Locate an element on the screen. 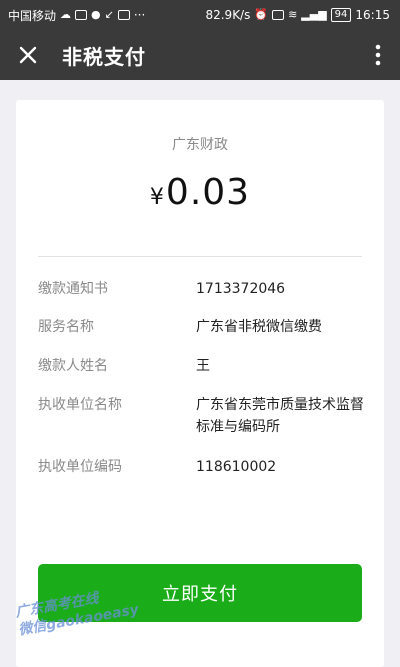 This screenshot has width=400, height=667. status-bar: 中国移动 ☁ ● ↙ ··· 82.9K/s ⏰ ≋ ▂▄▆ 94 16:15 is located at coordinates (200, 15).